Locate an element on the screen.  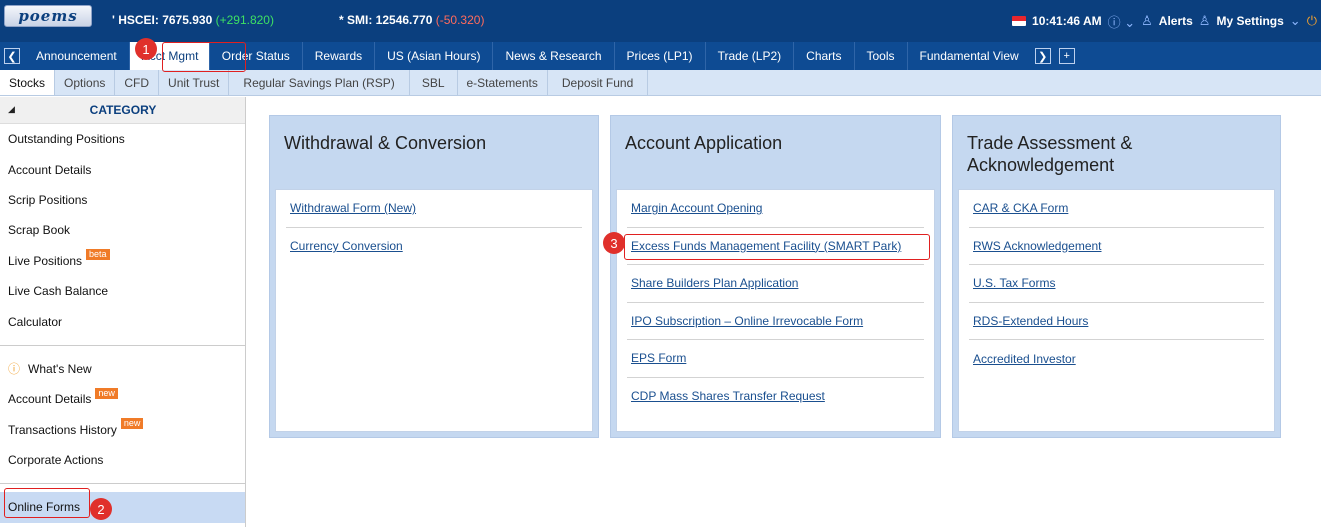
highlight-online-forms is located at coordinates (47, 503).